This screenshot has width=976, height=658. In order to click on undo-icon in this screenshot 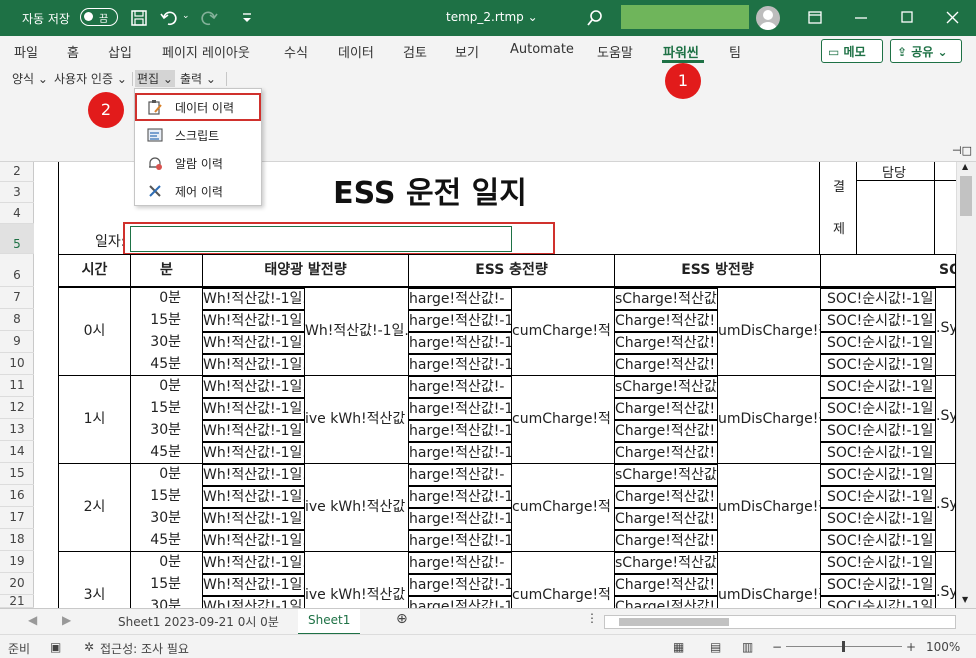, I will do `click(169, 18)`.